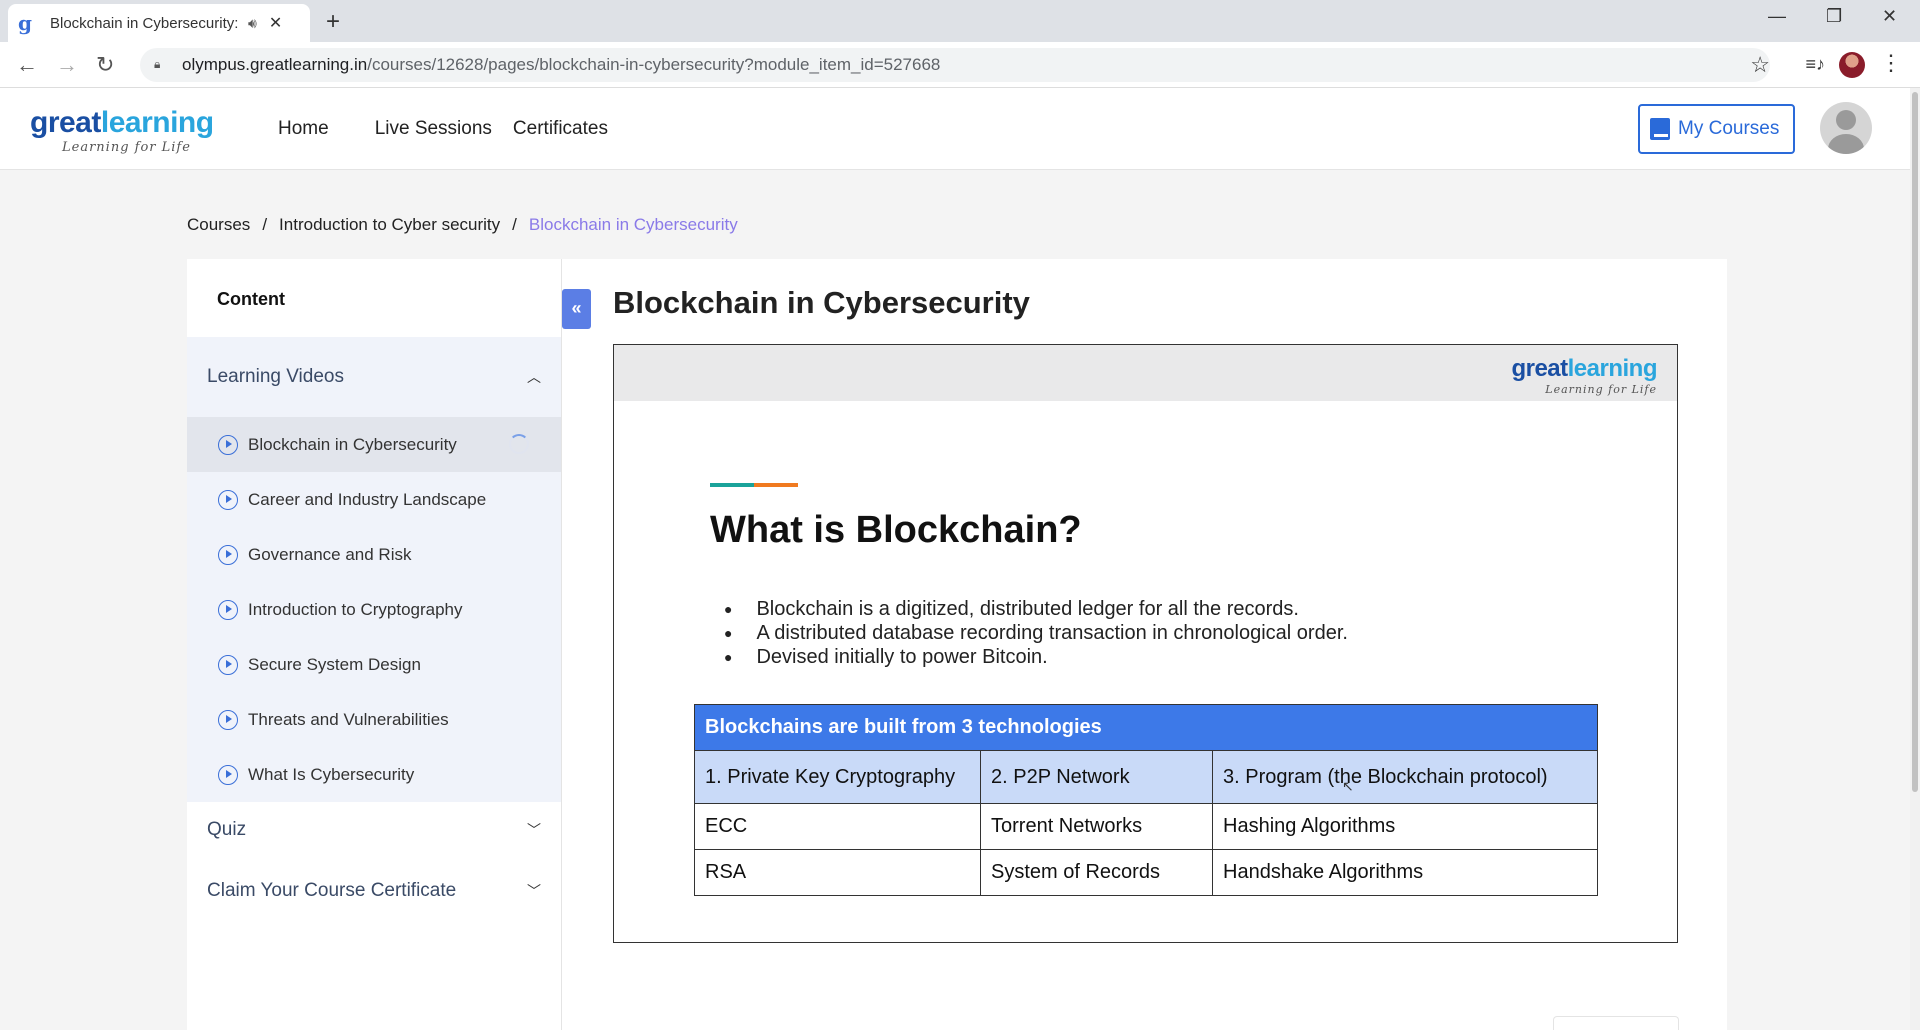 This screenshot has width=1920, height=1030. What do you see at coordinates (27, 65) in the screenshot?
I see `back-icon: ←` at bounding box center [27, 65].